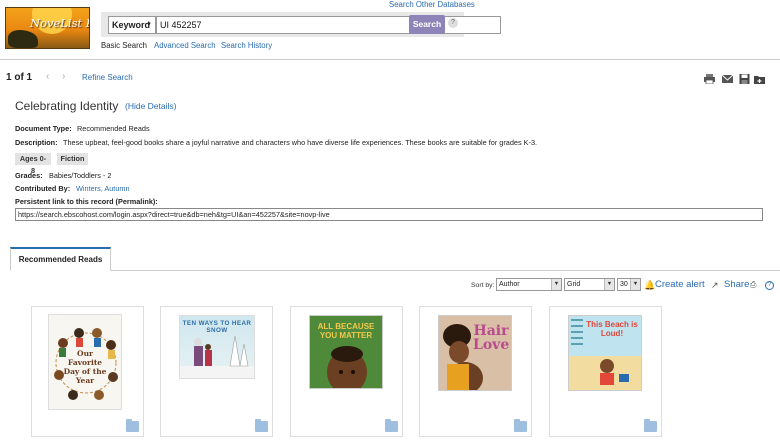  I want to click on book-cover-image: ALL BECAUSE YOU MATTER, so click(346, 352).